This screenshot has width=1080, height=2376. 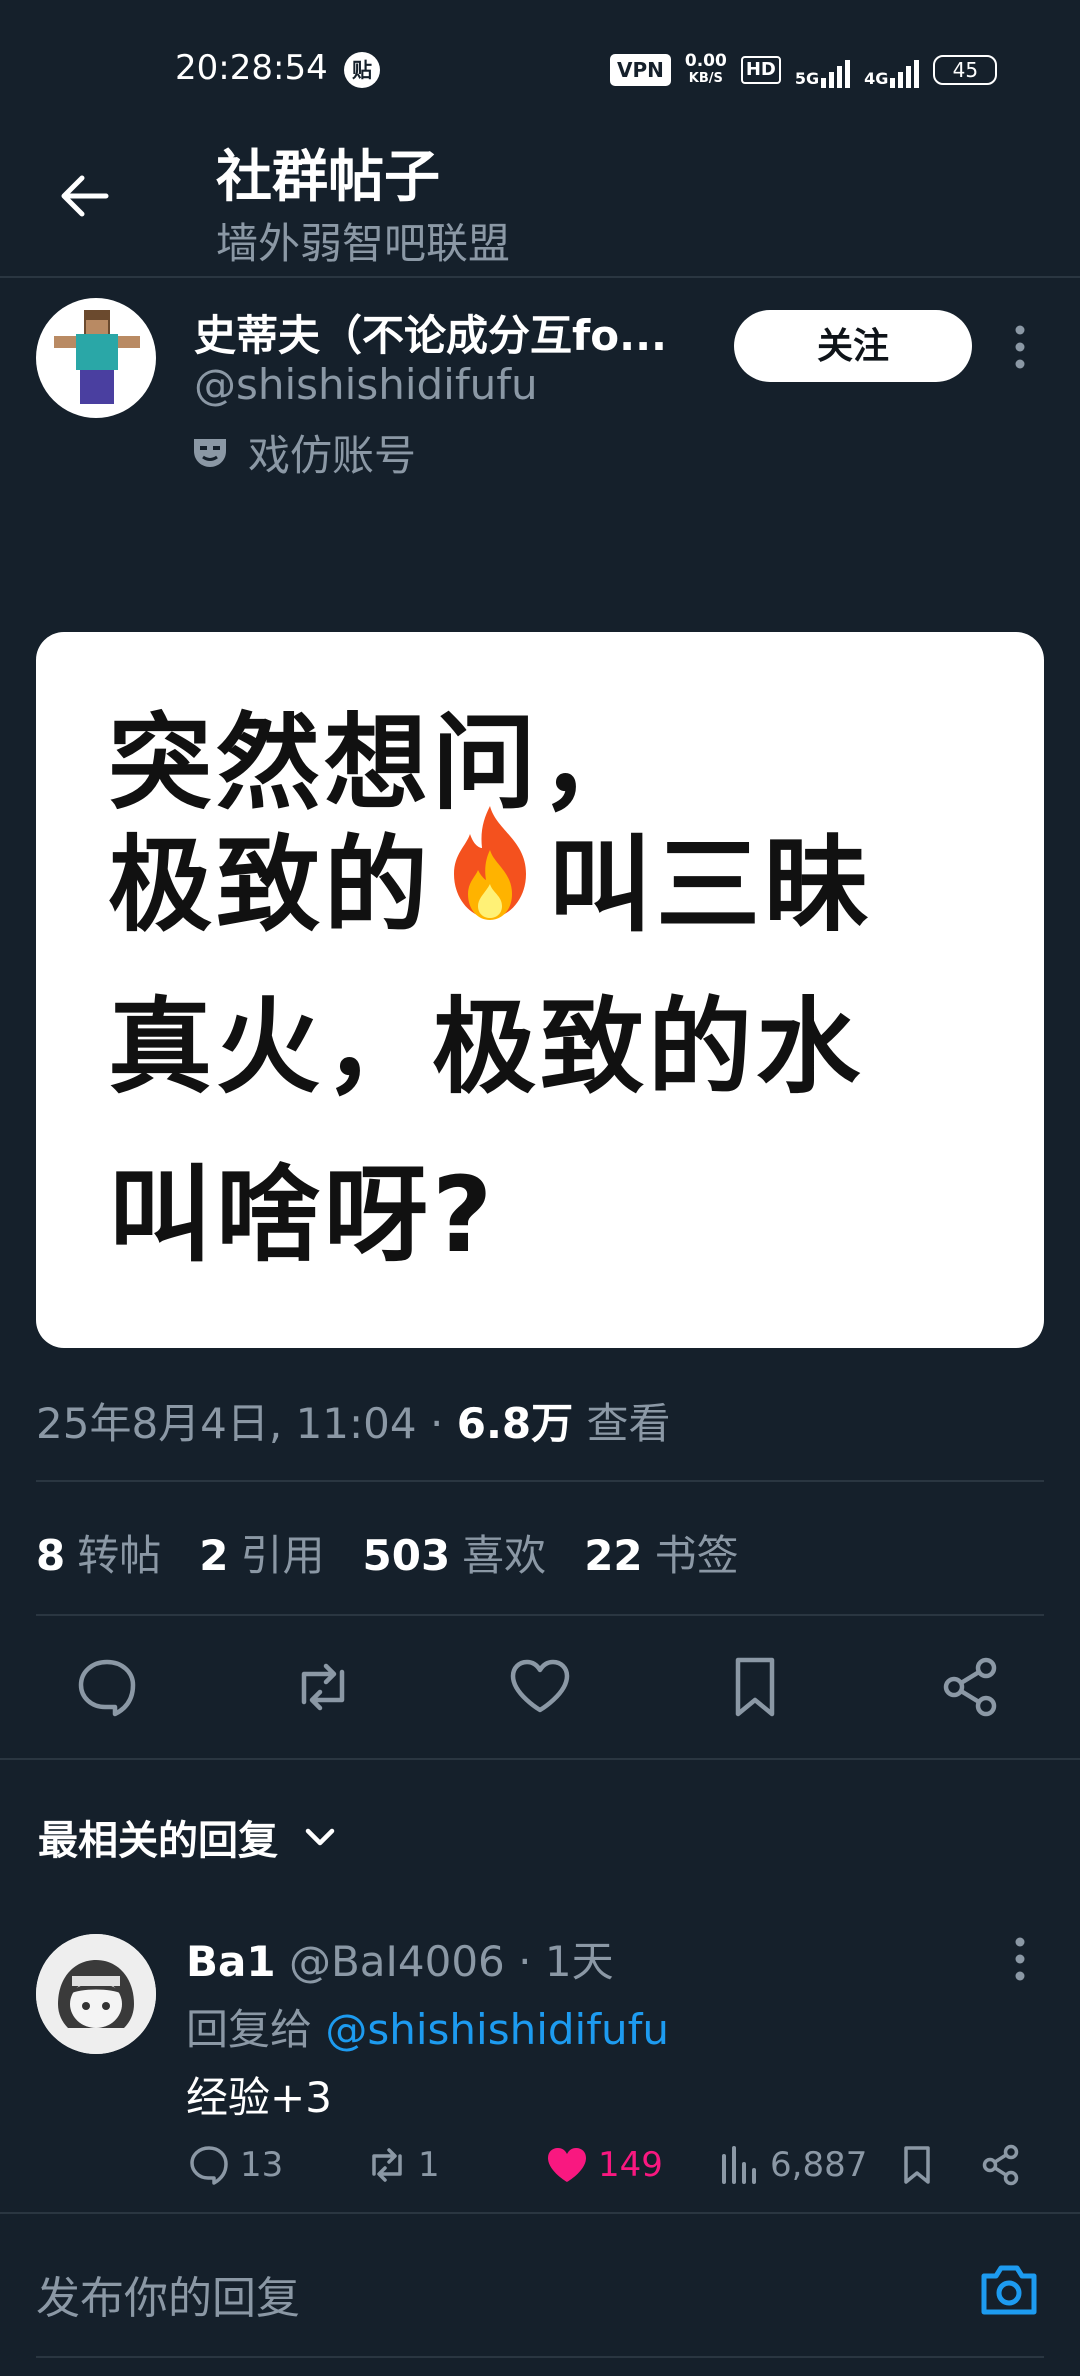 I want to click on fire-emoji-icon, so click(x=490, y=863).